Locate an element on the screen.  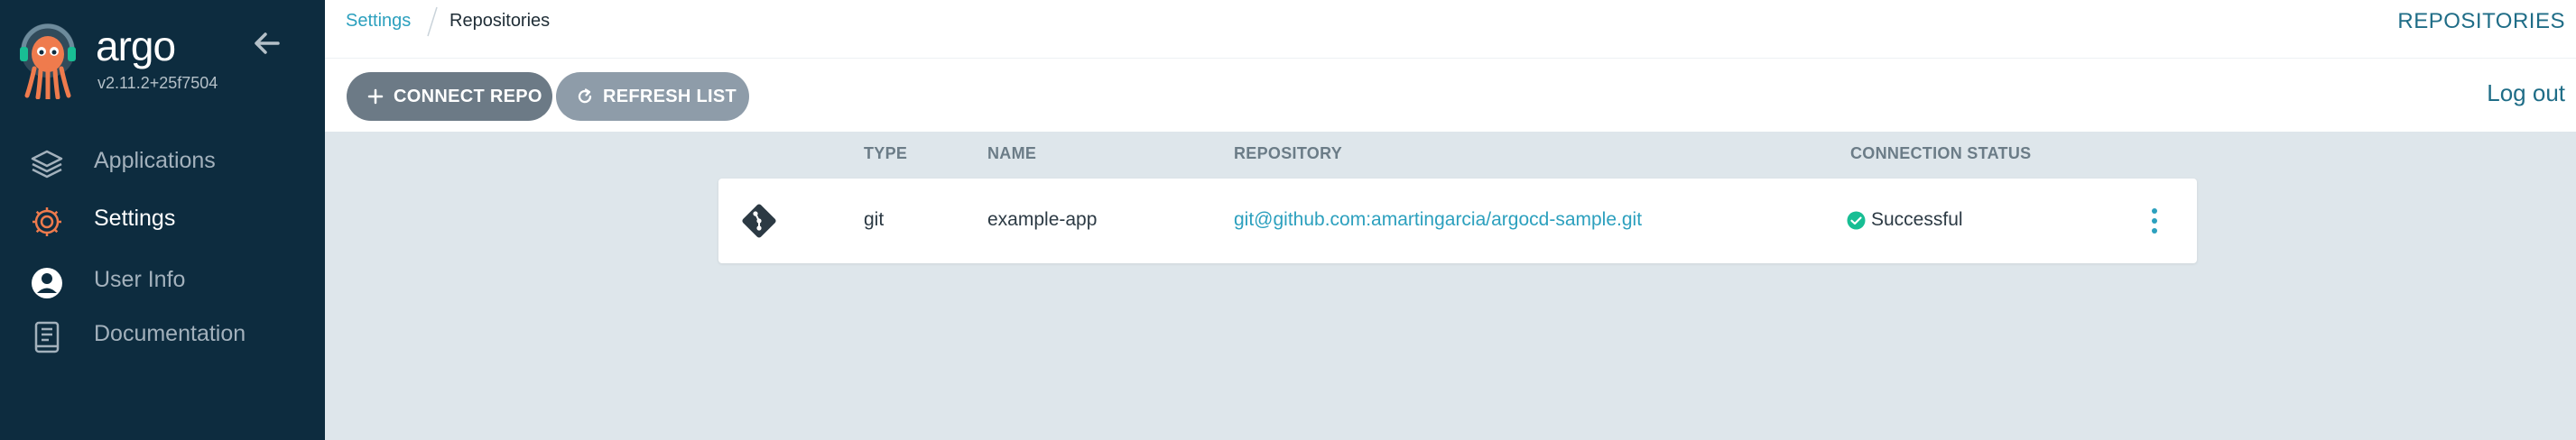
sidebar-item-label: User Info is located at coordinates (140, 279).